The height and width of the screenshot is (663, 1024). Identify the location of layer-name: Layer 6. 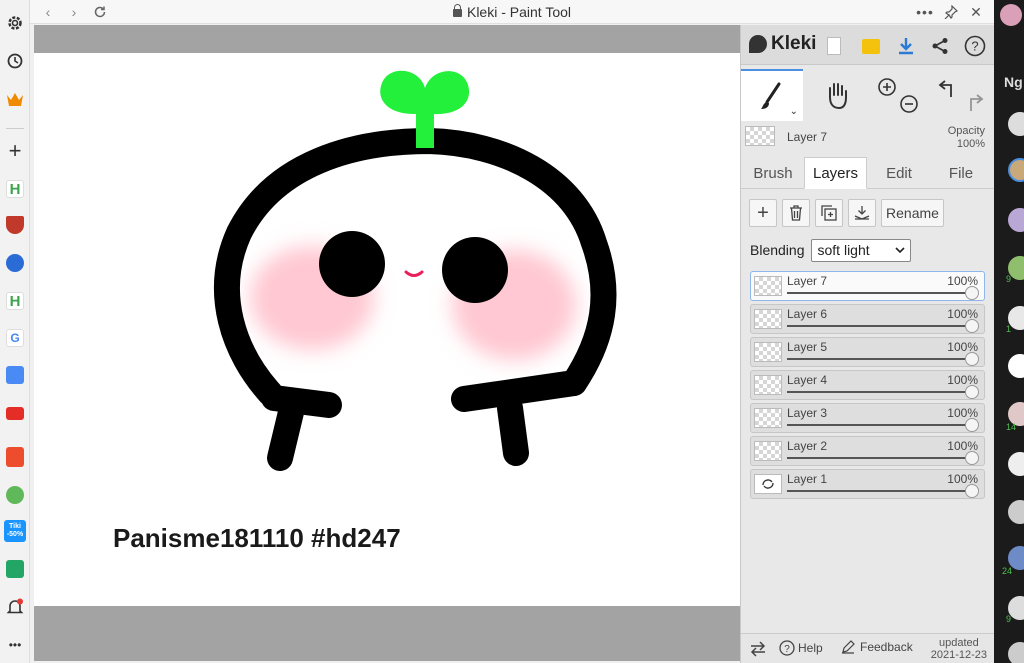
(807, 314).